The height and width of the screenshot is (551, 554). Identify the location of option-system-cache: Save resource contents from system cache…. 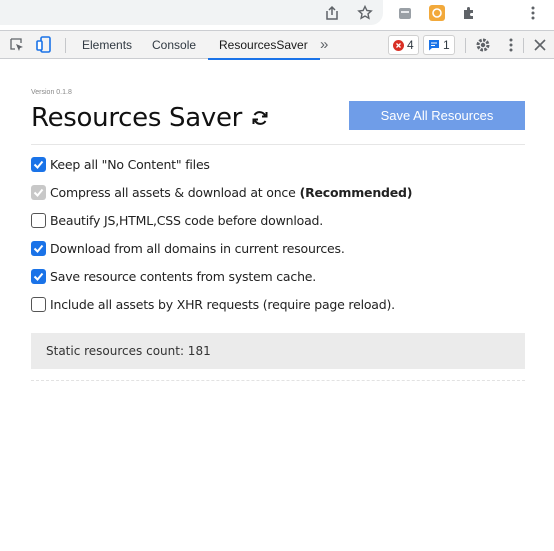
(173, 276).